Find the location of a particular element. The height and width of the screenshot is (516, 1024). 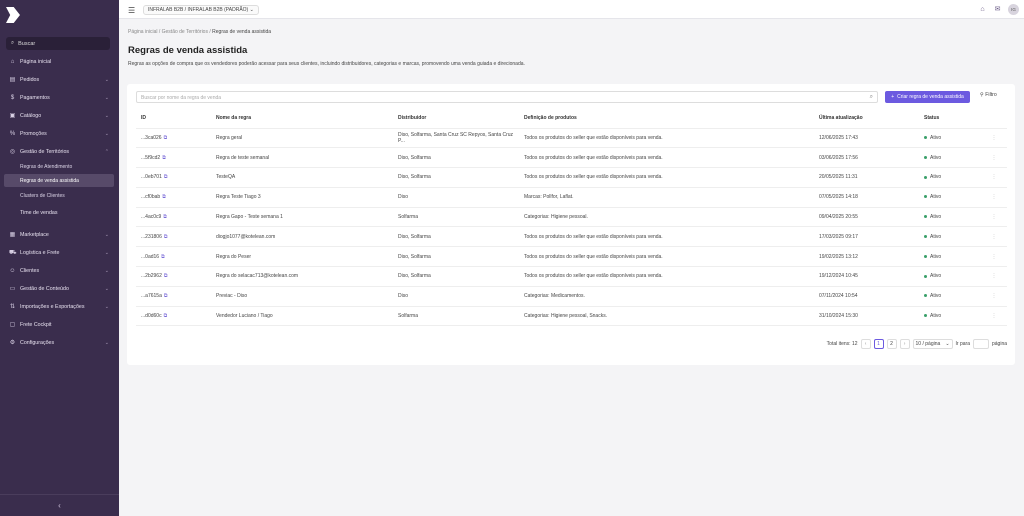

sidebar-item-content: ▭ Gestão de Conteúdo ⌄ is located at coordinates (59, 288).